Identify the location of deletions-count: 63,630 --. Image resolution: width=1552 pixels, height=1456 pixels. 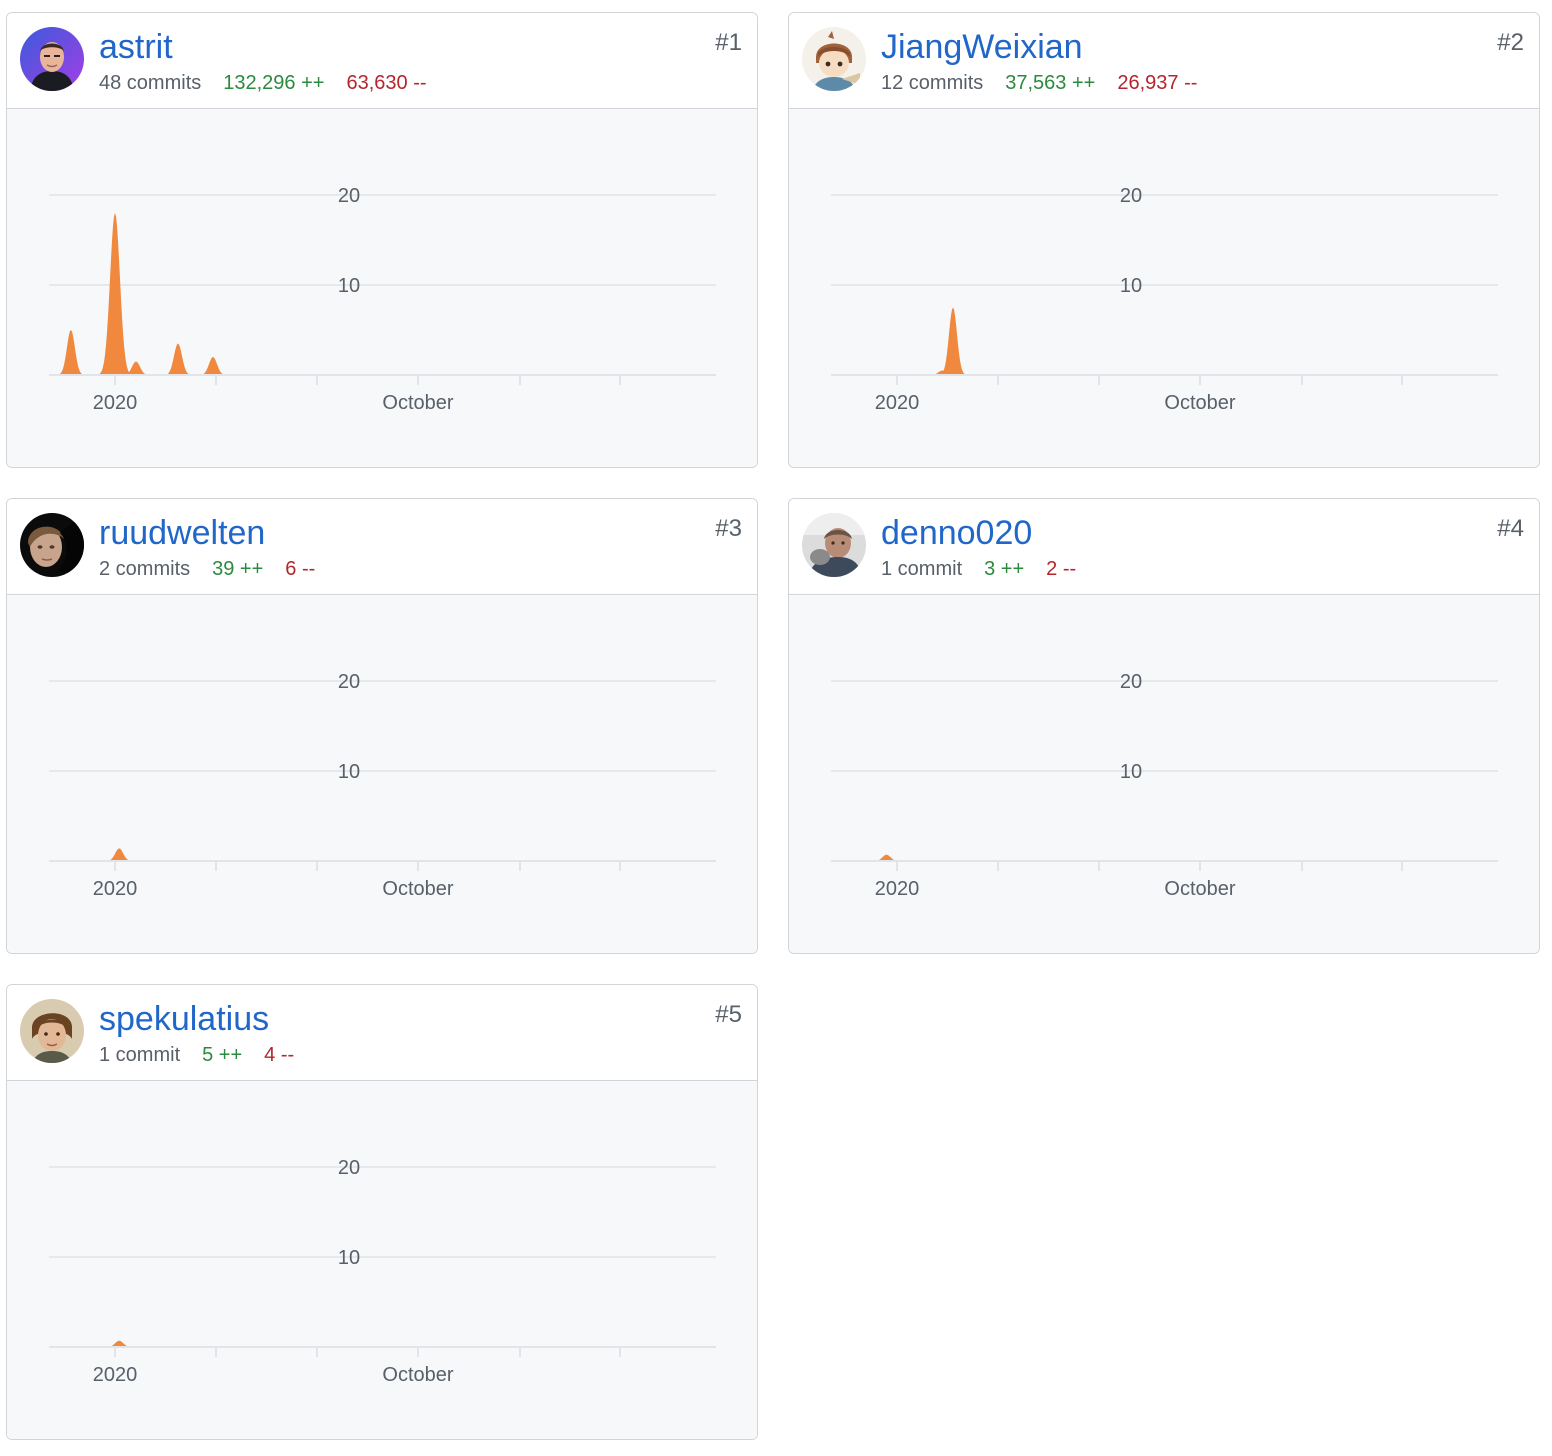
(386, 83).